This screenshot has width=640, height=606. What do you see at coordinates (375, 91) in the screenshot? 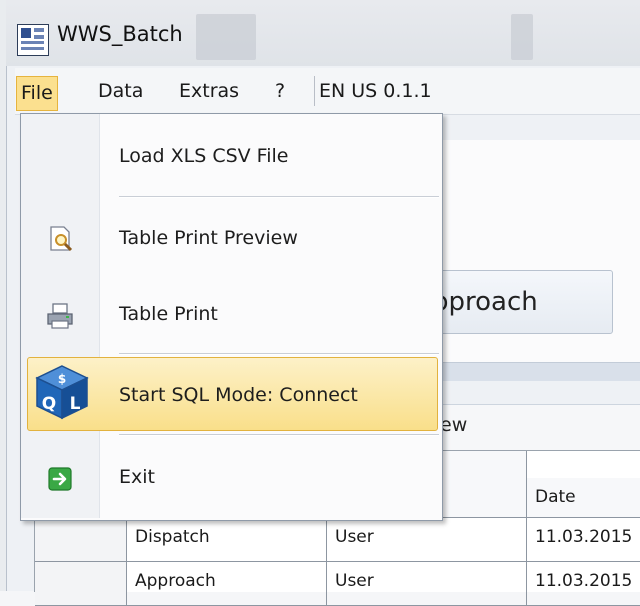
I see `version-label: EN US 0.1.1` at bounding box center [375, 91].